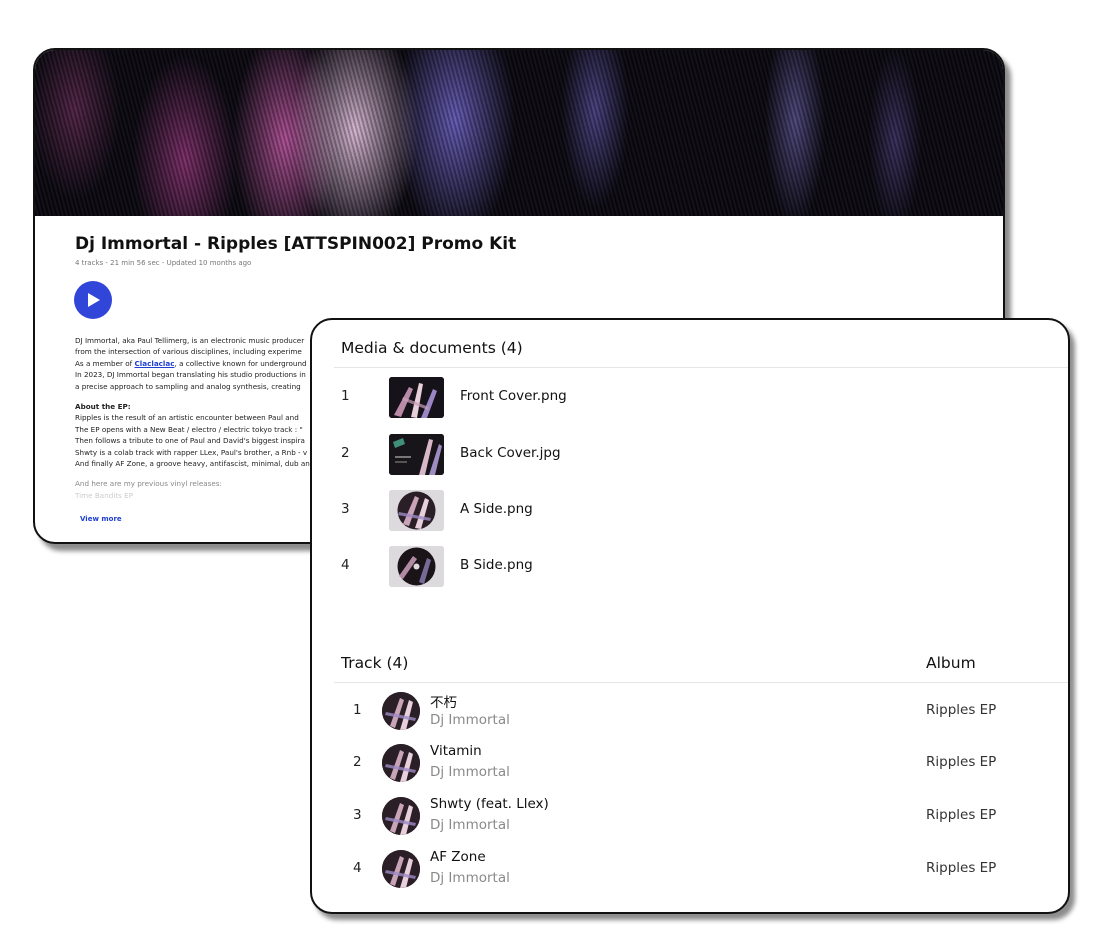  What do you see at coordinates (357, 710) in the screenshot?
I see `track-index: 1` at bounding box center [357, 710].